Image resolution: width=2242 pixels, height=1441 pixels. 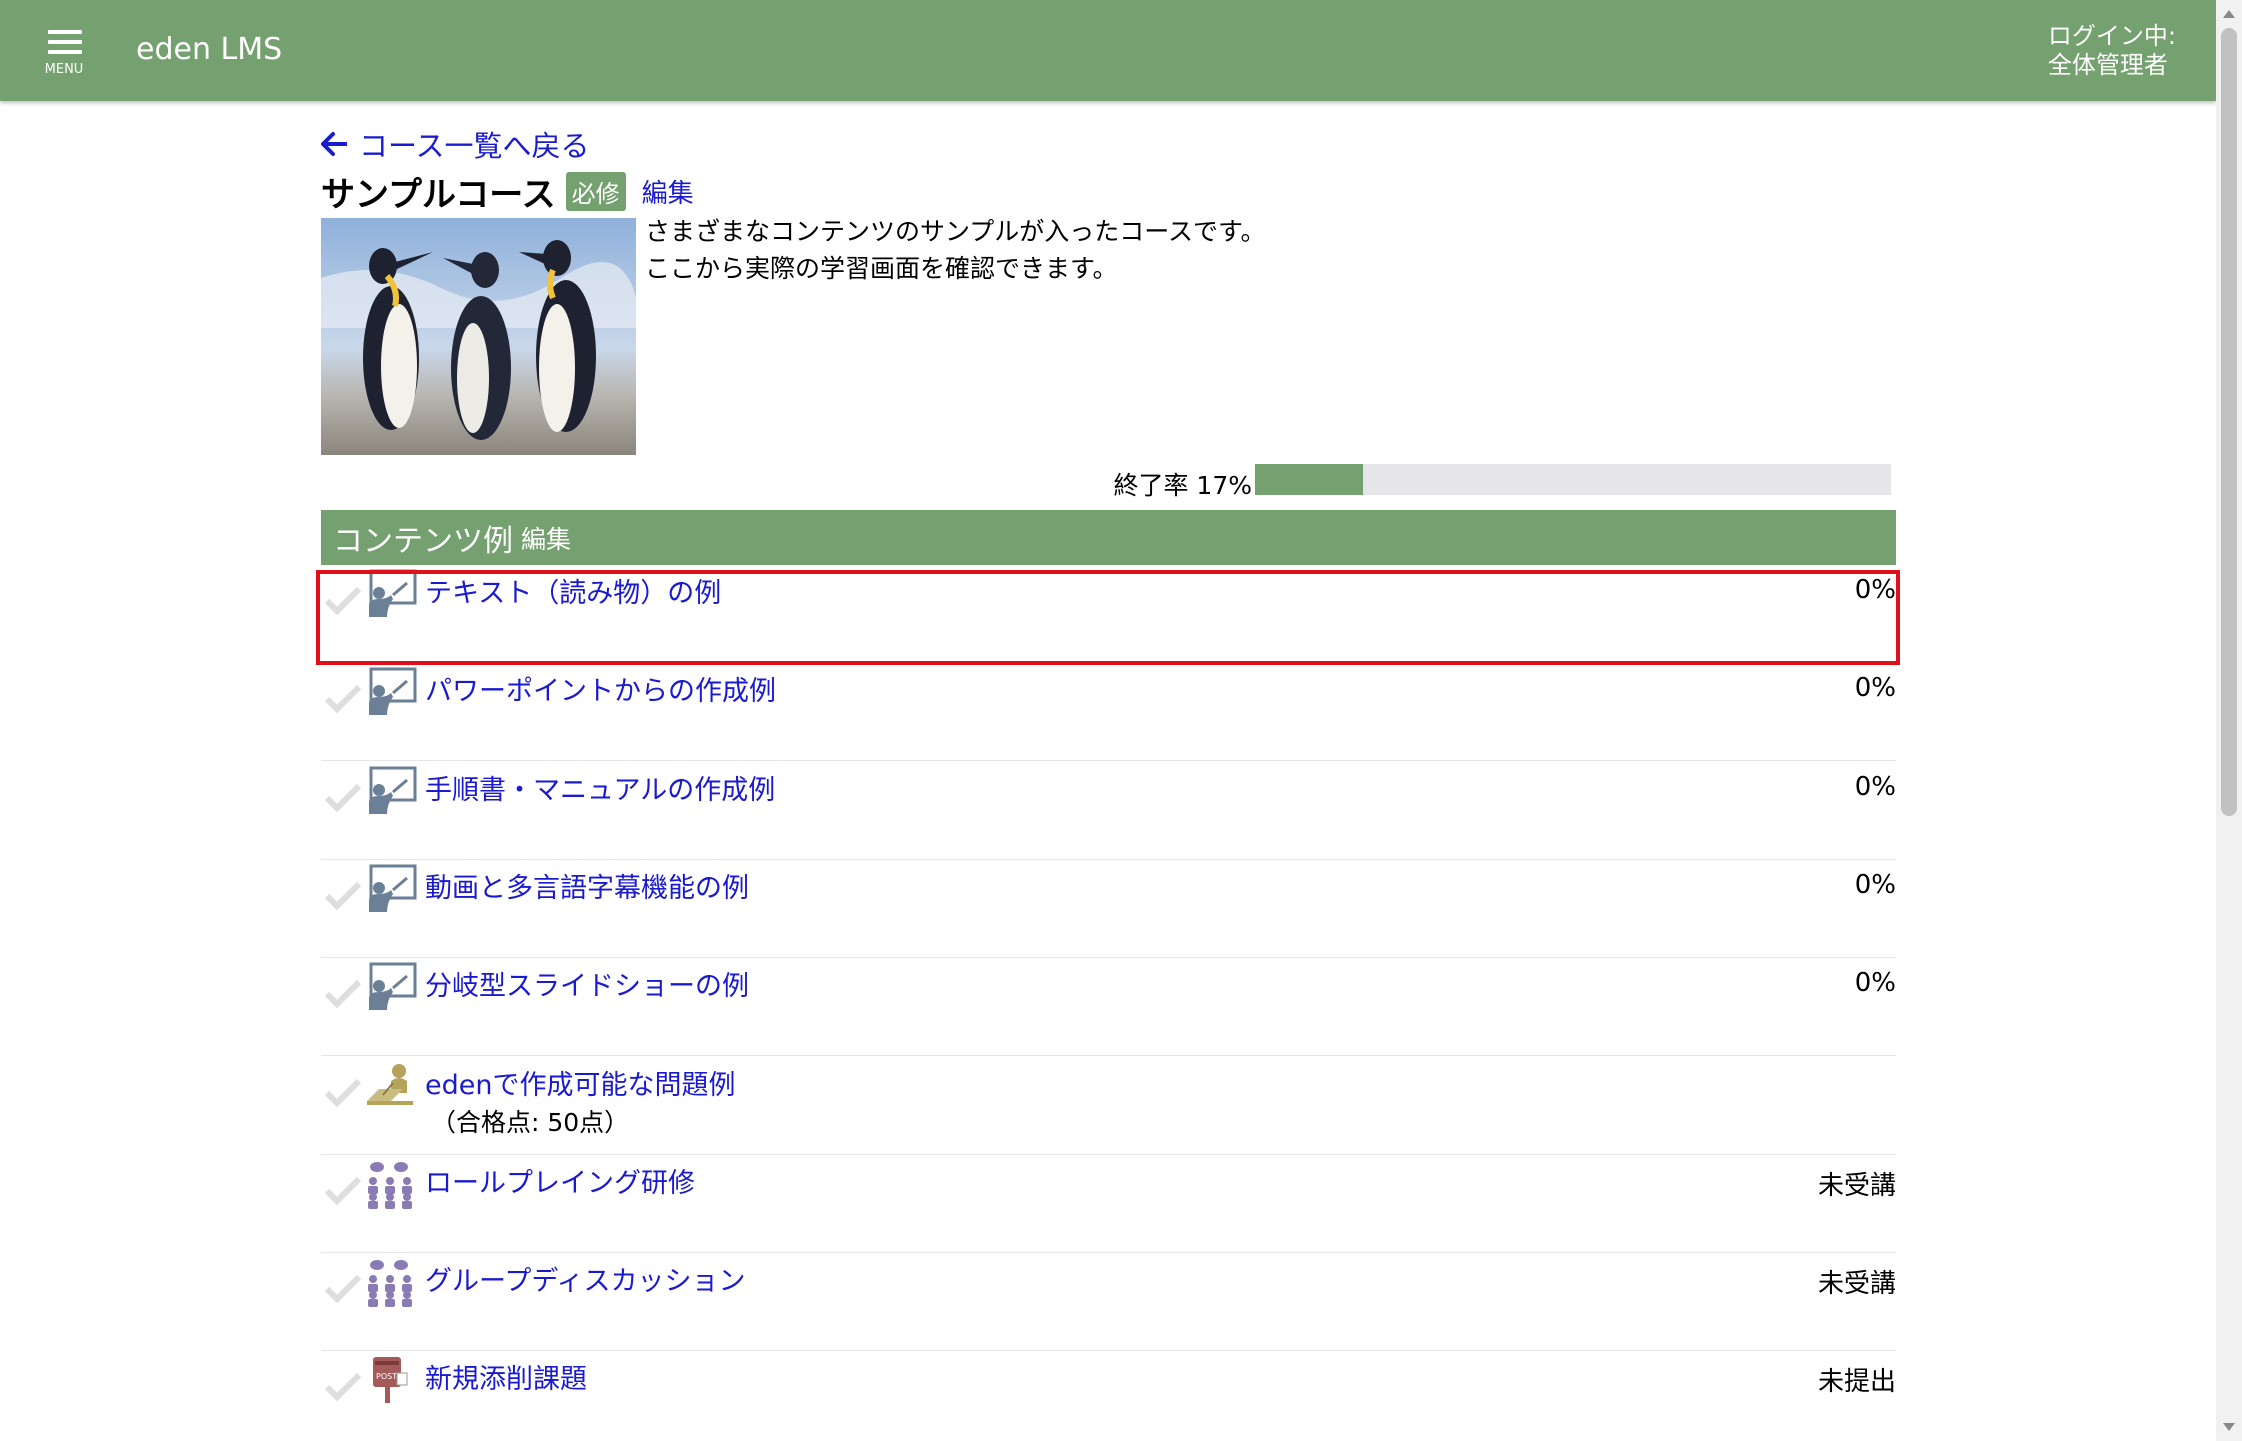 I want to click on course-description-line-2: ここから実際の学習画面を確認できます。, so click(x=881, y=268).